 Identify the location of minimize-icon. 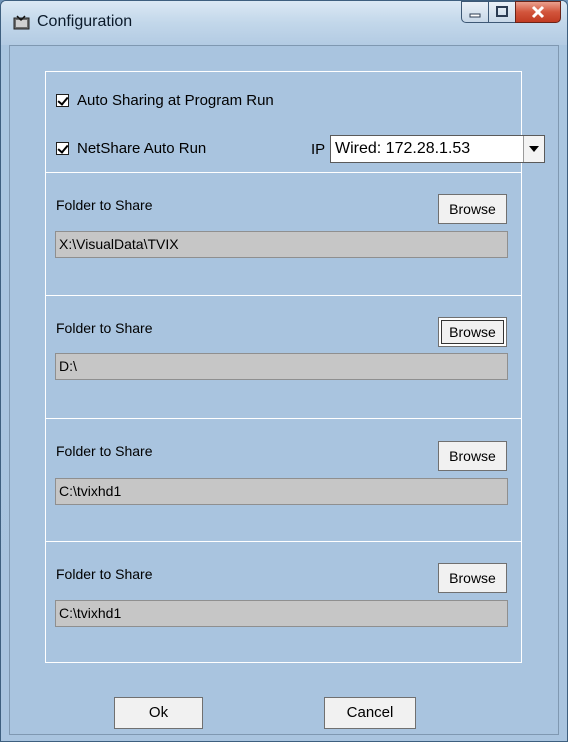
(475, 15).